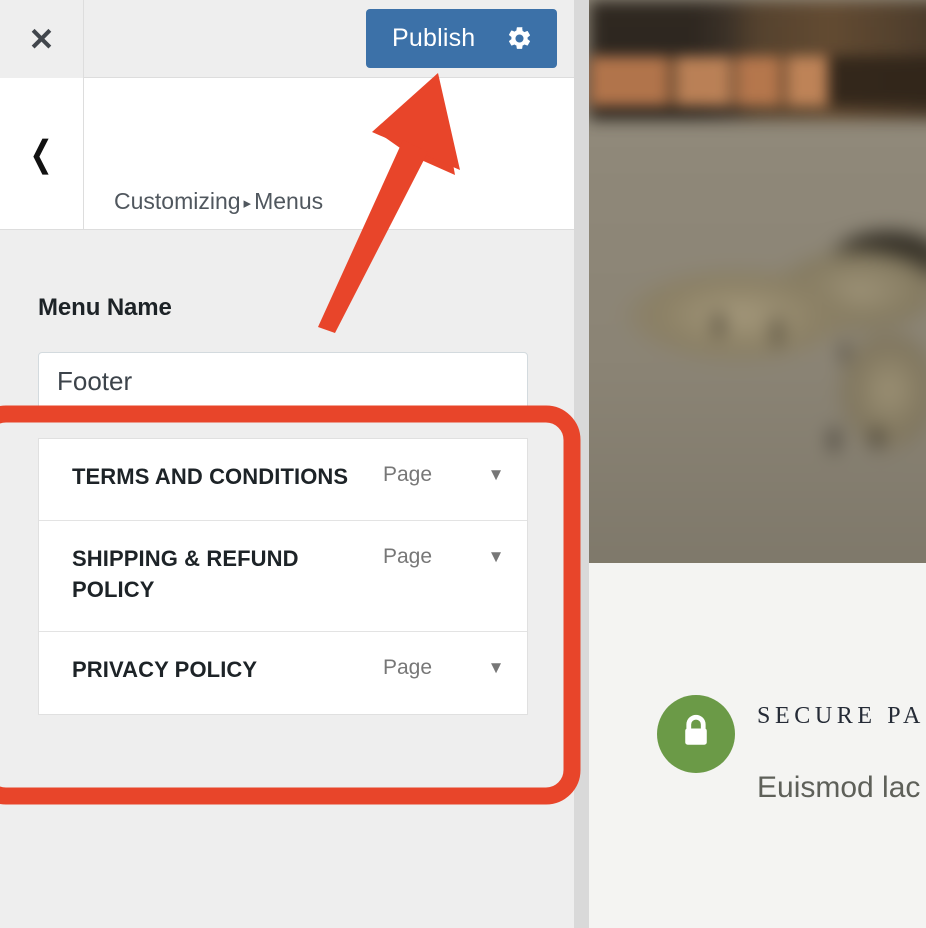  I want to click on menu-item-row: PRIVACY POLICY Page ▼, so click(283, 673).